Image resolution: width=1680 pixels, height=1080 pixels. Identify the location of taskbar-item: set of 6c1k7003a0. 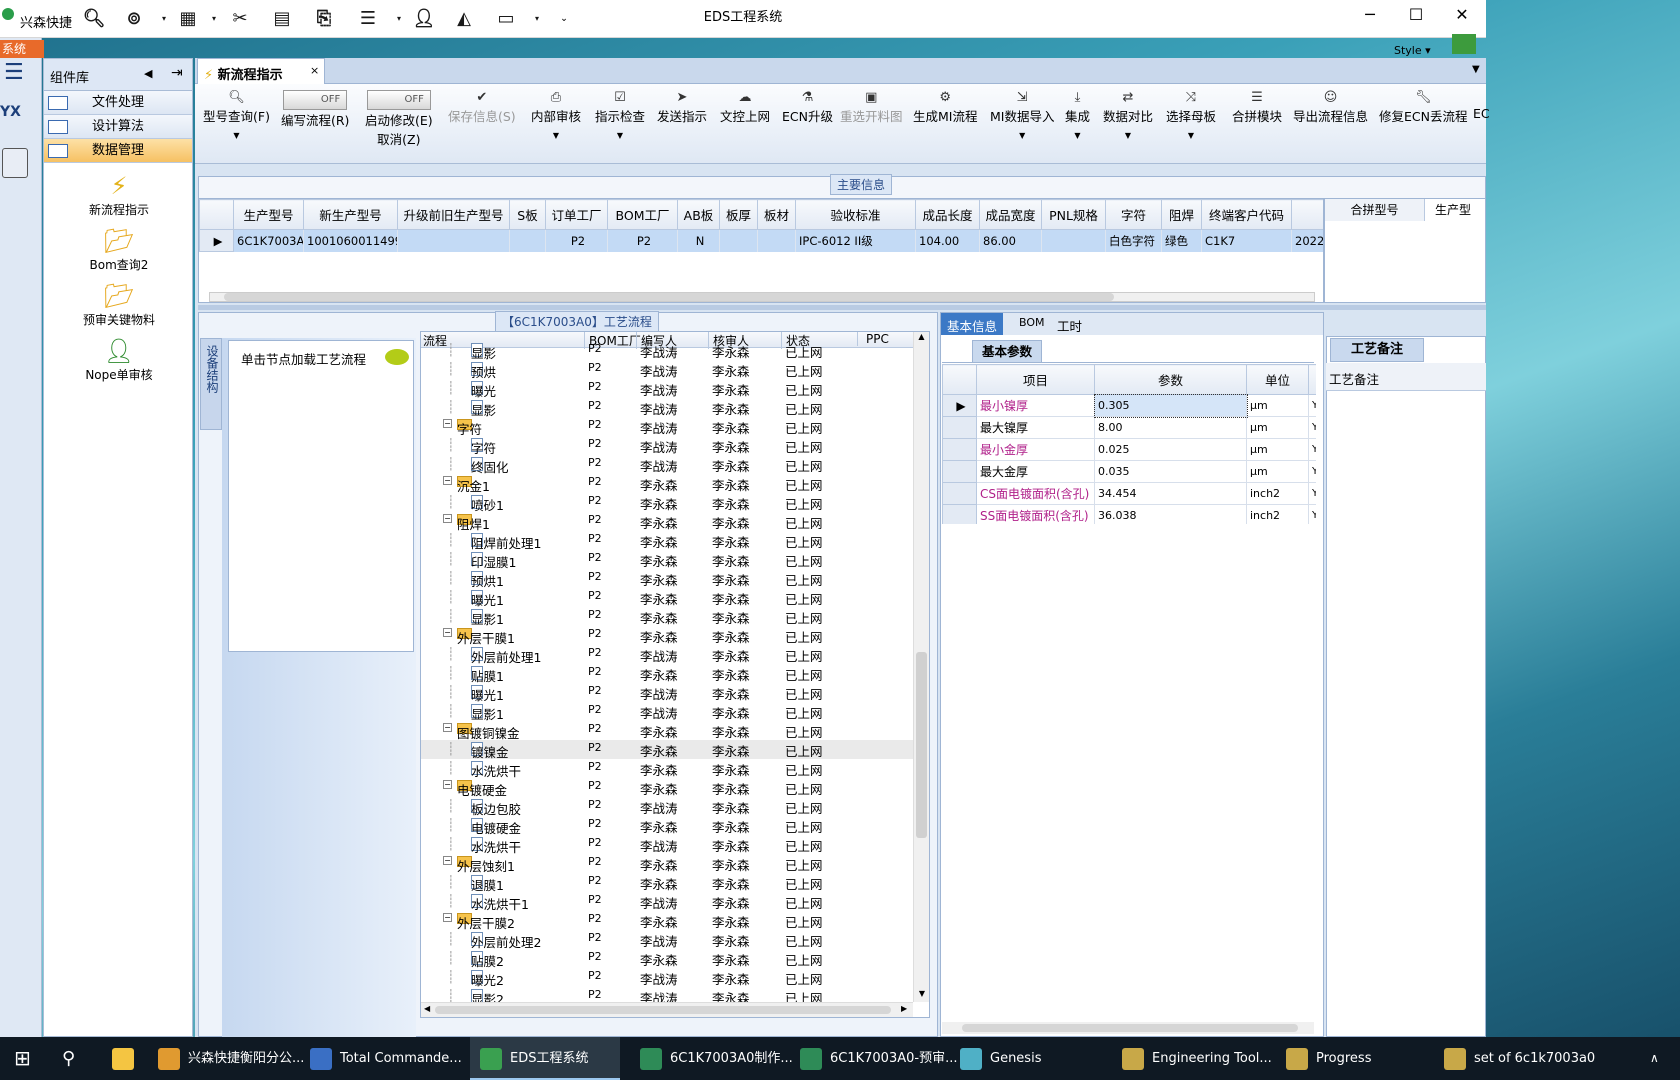
(1519, 1058).